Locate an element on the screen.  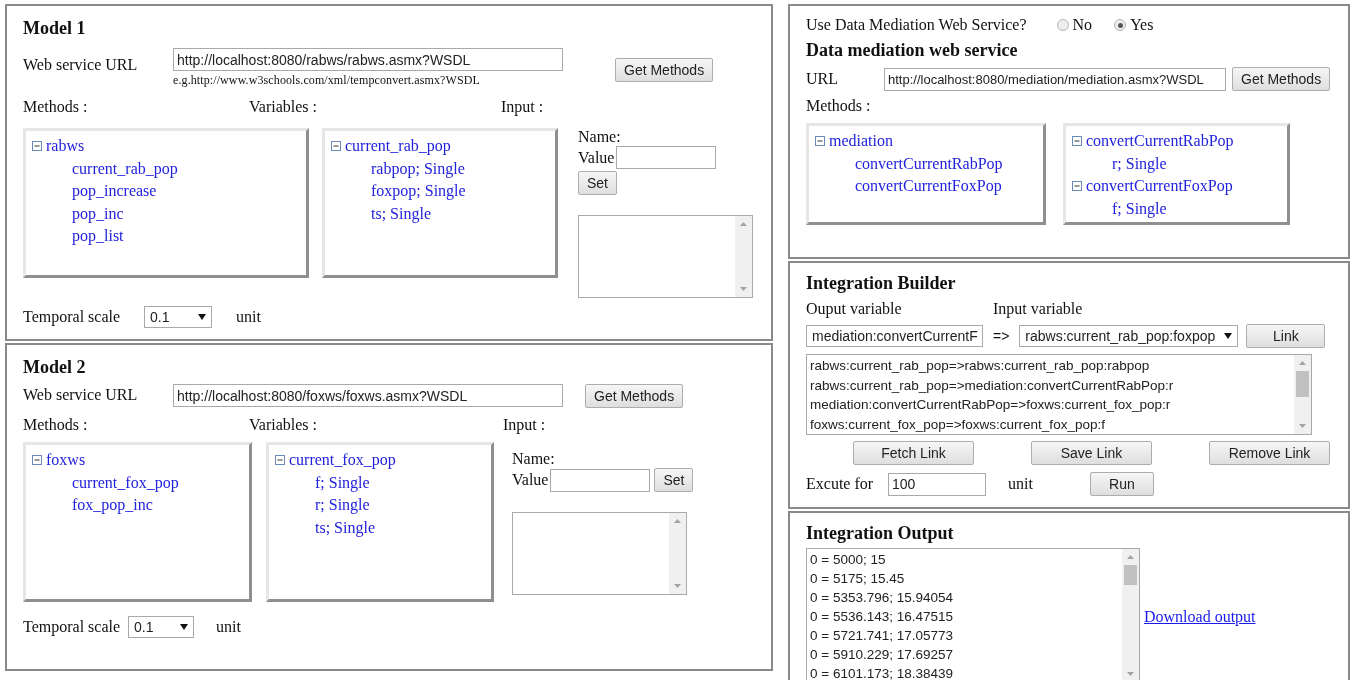
field-label: Input variable is located at coordinates (1038, 309).